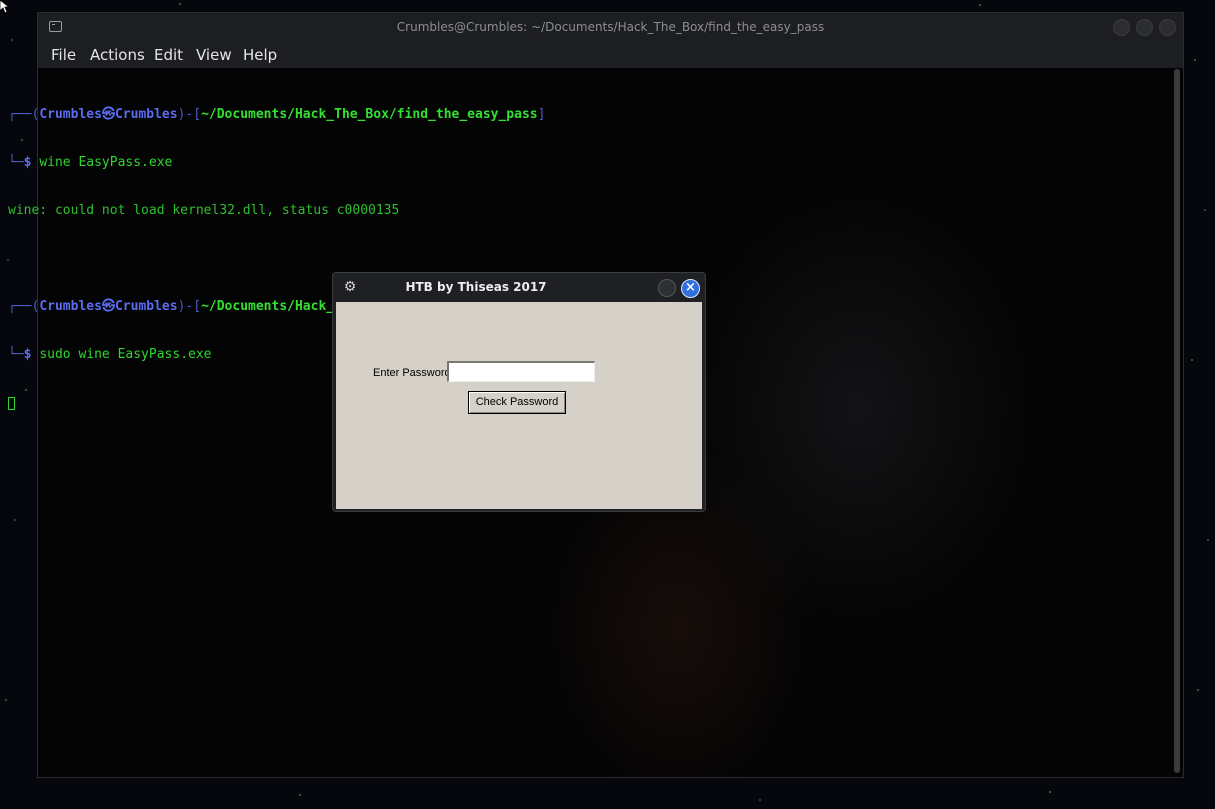 The width and height of the screenshot is (1215, 809). I want to click on command-text: wine EasyPass.exe, so click(106, 162).